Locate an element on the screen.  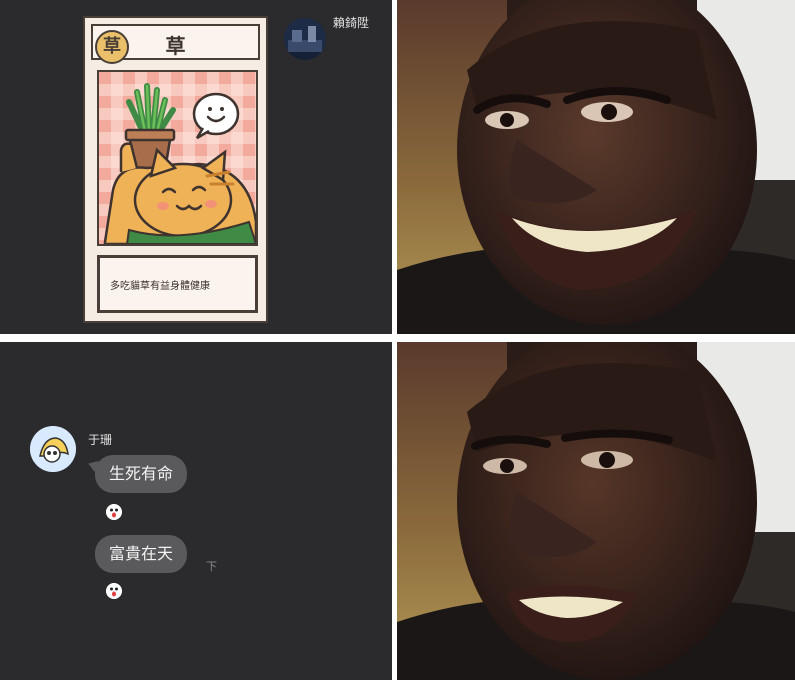
avatar-top-sender is located at coordinates (305, 39).